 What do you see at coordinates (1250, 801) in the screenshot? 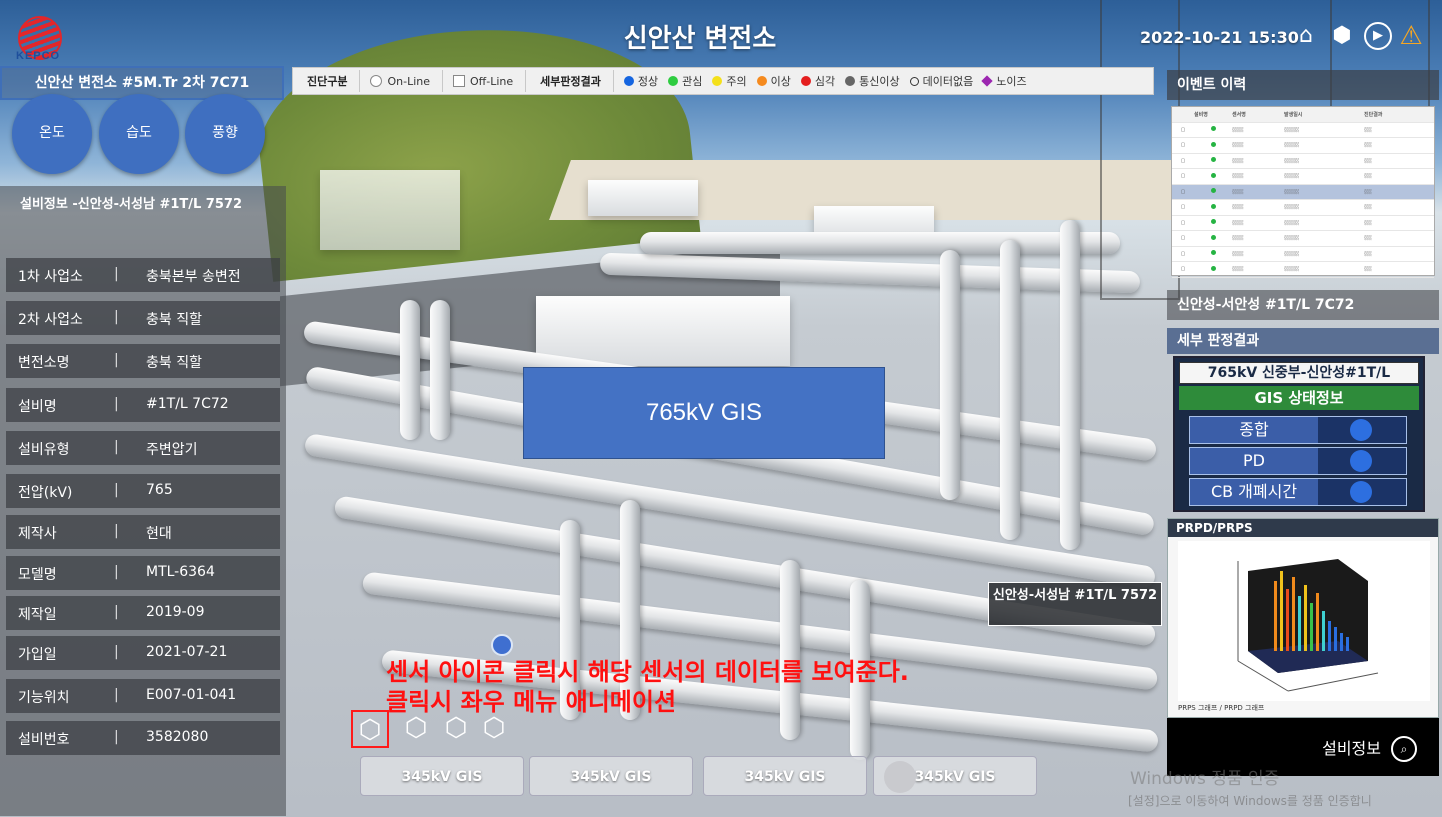
I see `windows-activation-watermark-sub: [설정]으로 이동하여 Windows를 정품 인증합니` at bounding box center [1250, 801].